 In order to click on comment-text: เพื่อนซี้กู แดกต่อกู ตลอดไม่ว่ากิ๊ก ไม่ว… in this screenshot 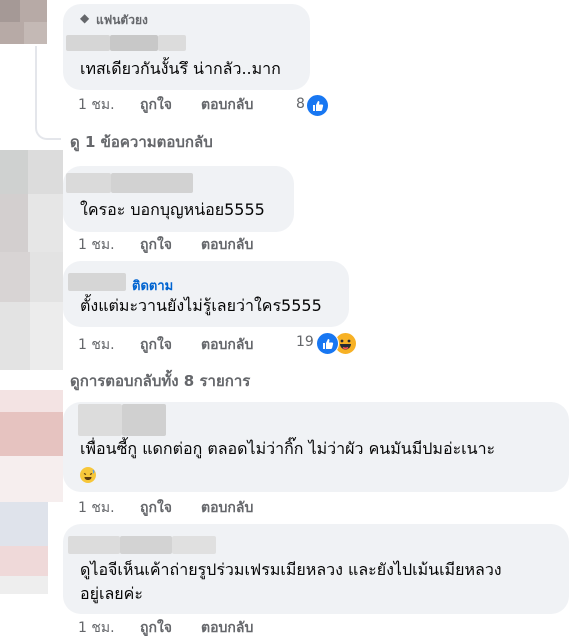, I will do `click(288, 448)`.